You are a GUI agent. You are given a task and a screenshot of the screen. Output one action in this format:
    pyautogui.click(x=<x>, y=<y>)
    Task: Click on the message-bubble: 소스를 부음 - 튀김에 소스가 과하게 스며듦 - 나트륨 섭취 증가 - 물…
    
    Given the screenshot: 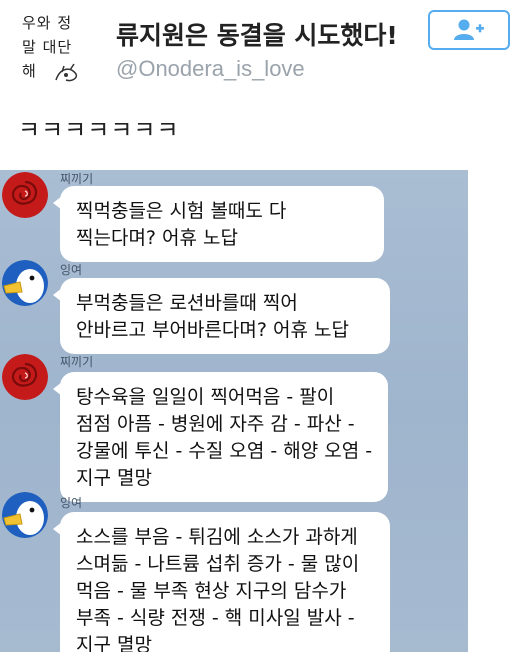 What is the action you would take?
    pyautogui.click(x=221, y=582)
    